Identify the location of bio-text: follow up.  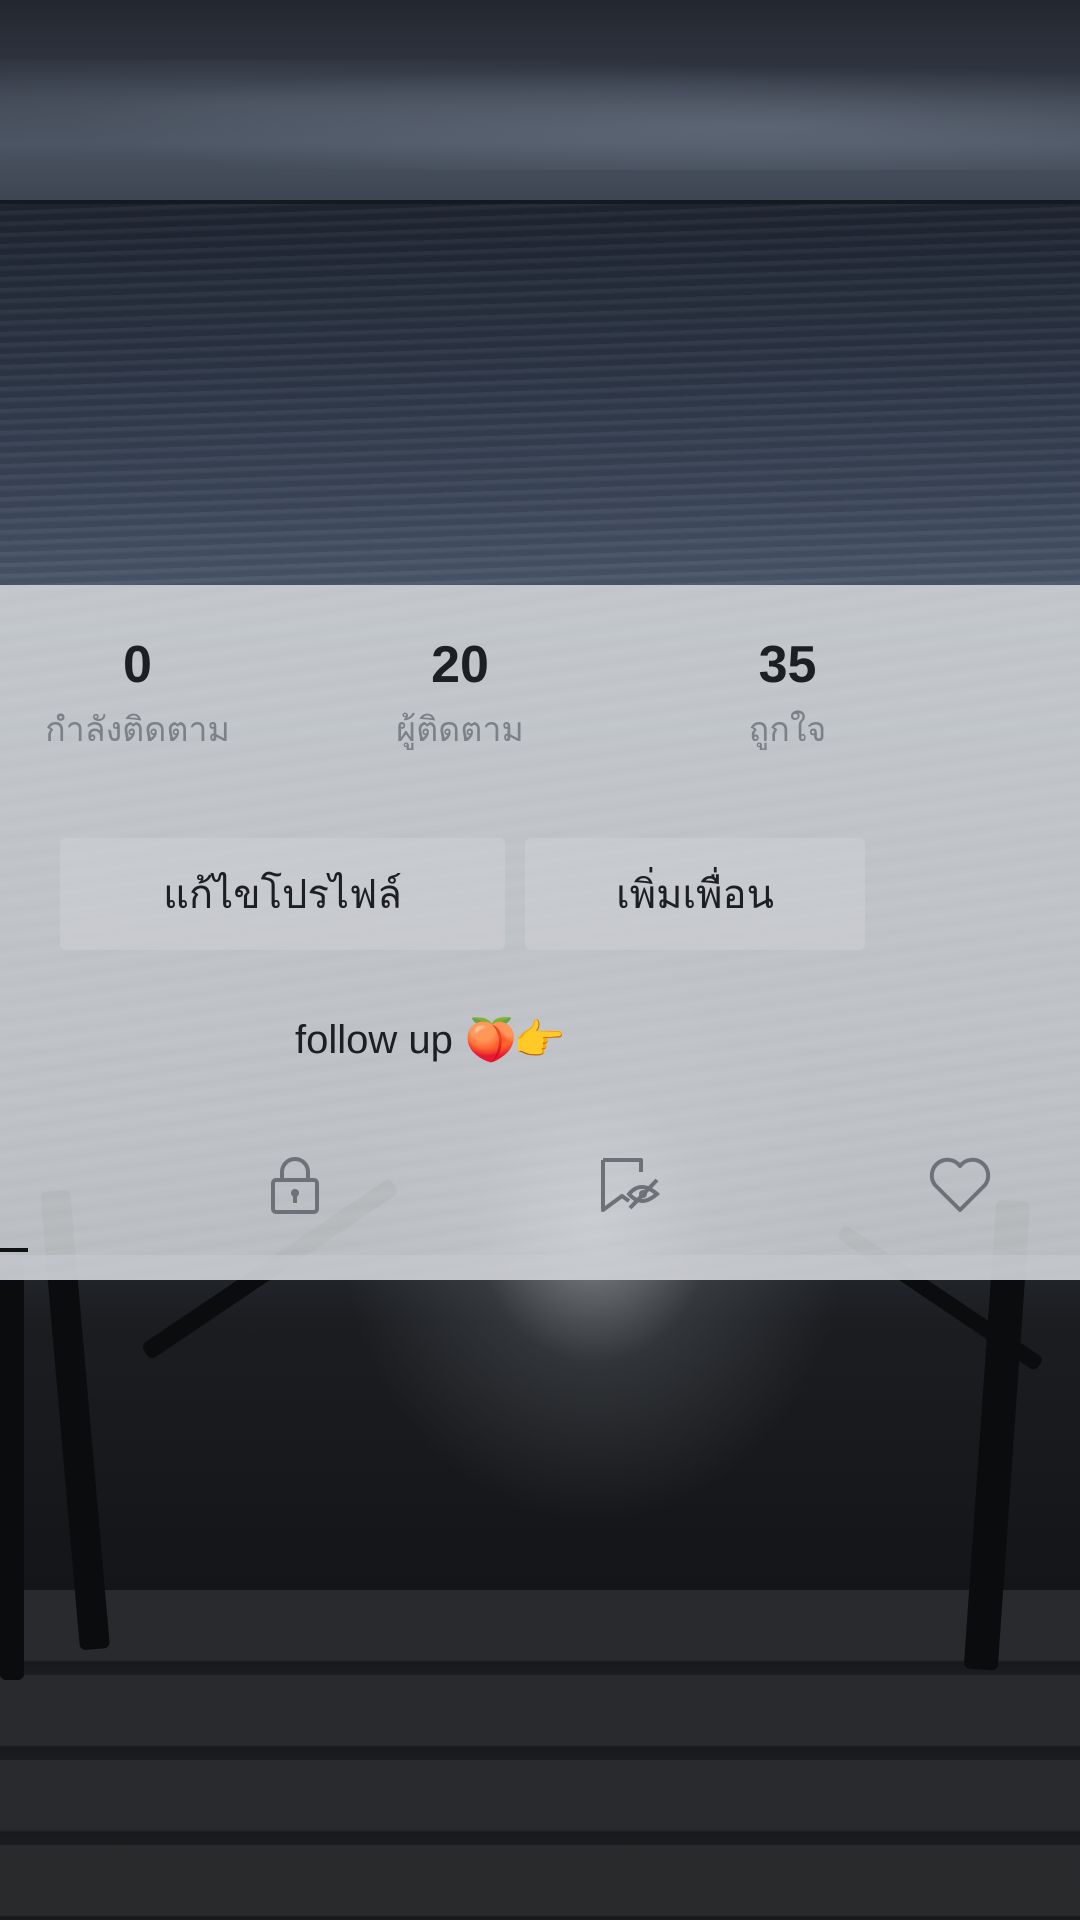
(374, 1039).